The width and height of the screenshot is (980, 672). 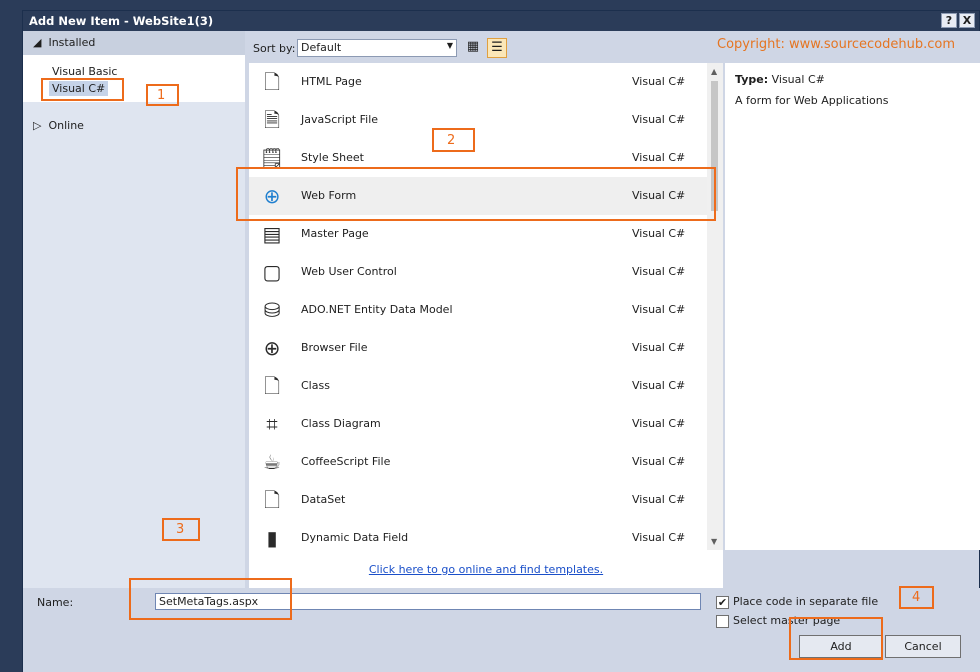 I want to click on tree-item-visual-basic: Visual Basic, so click(x=84, y=71).